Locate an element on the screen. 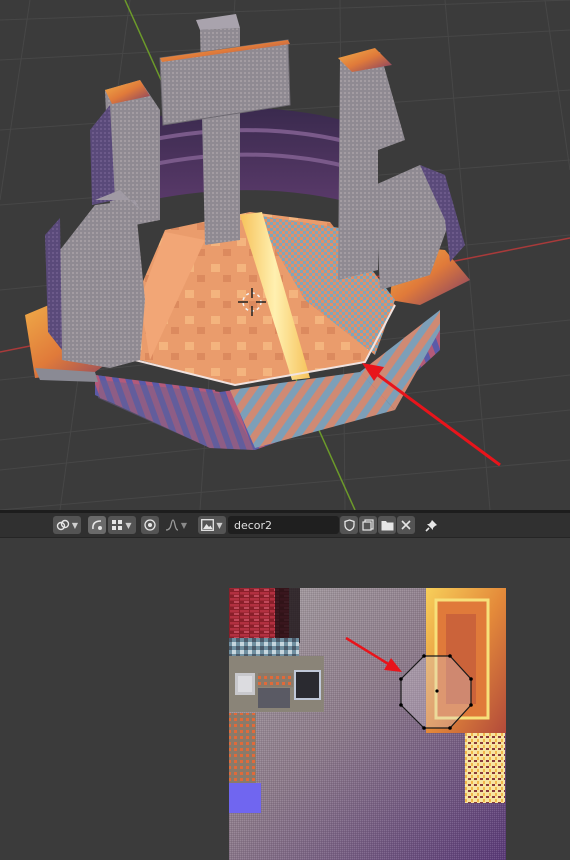 The width and height of the screenshot is (570, 860). snap-dropdown: ▼ is located at coordinates (122, 525).